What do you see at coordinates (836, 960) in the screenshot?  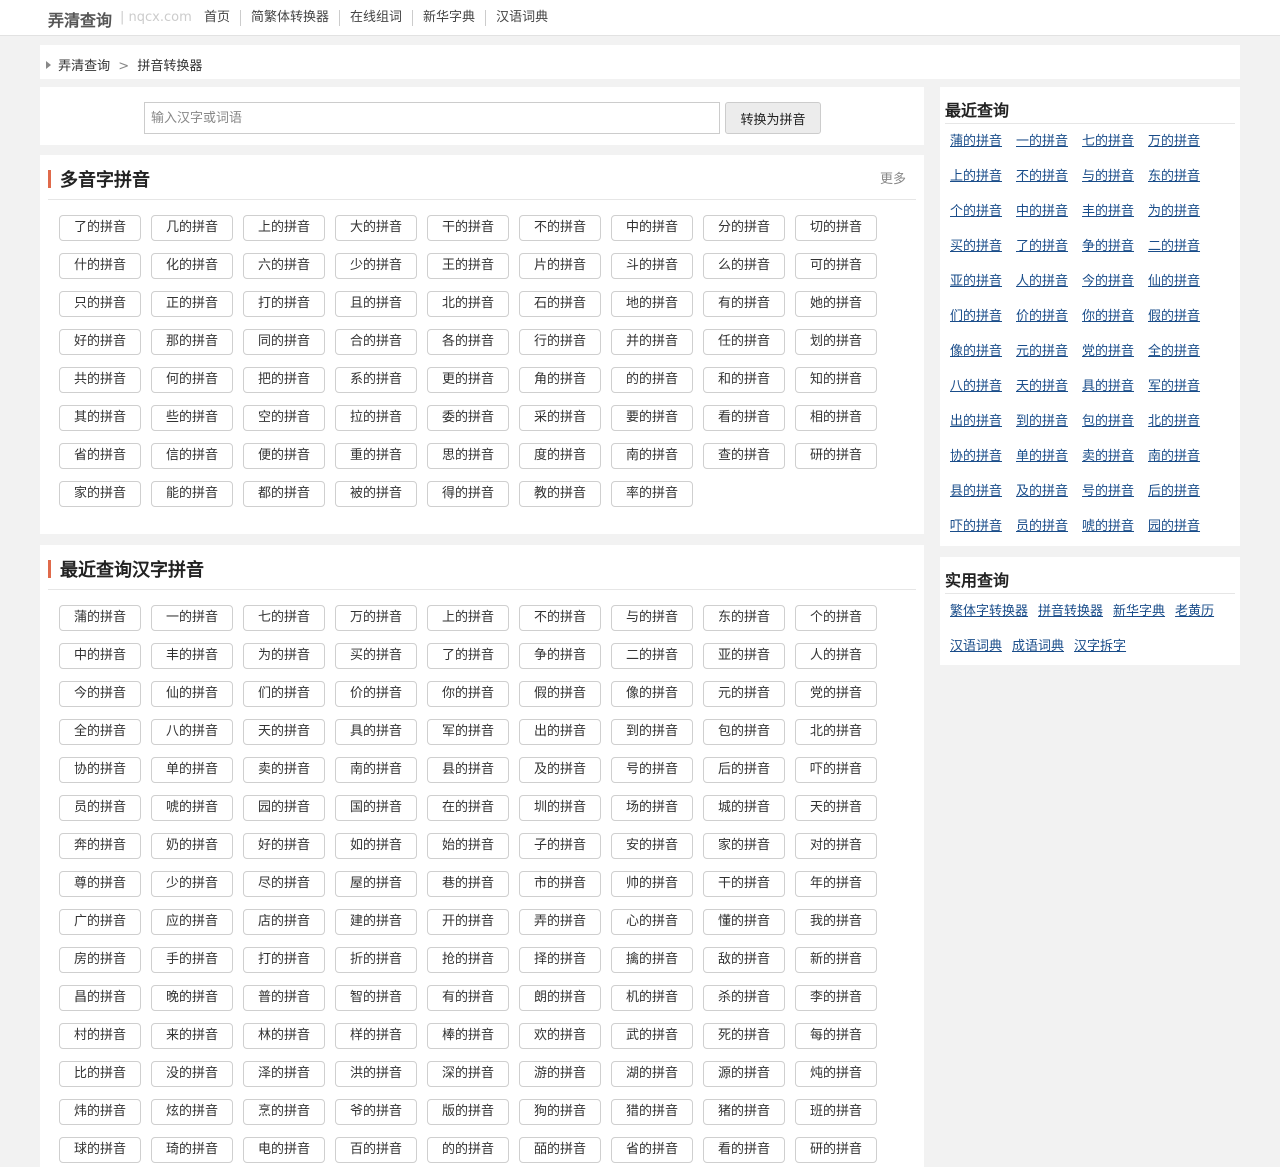 I see `pinyin-chip: 新的拼音` at bounding box center [836, 960].